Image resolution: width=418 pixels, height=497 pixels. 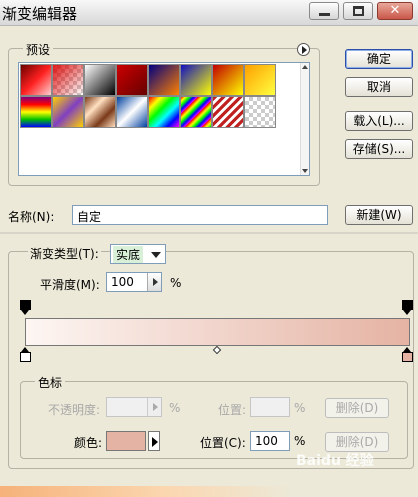 I want to click on close-icon: ✕, so click(x=395, y=10).